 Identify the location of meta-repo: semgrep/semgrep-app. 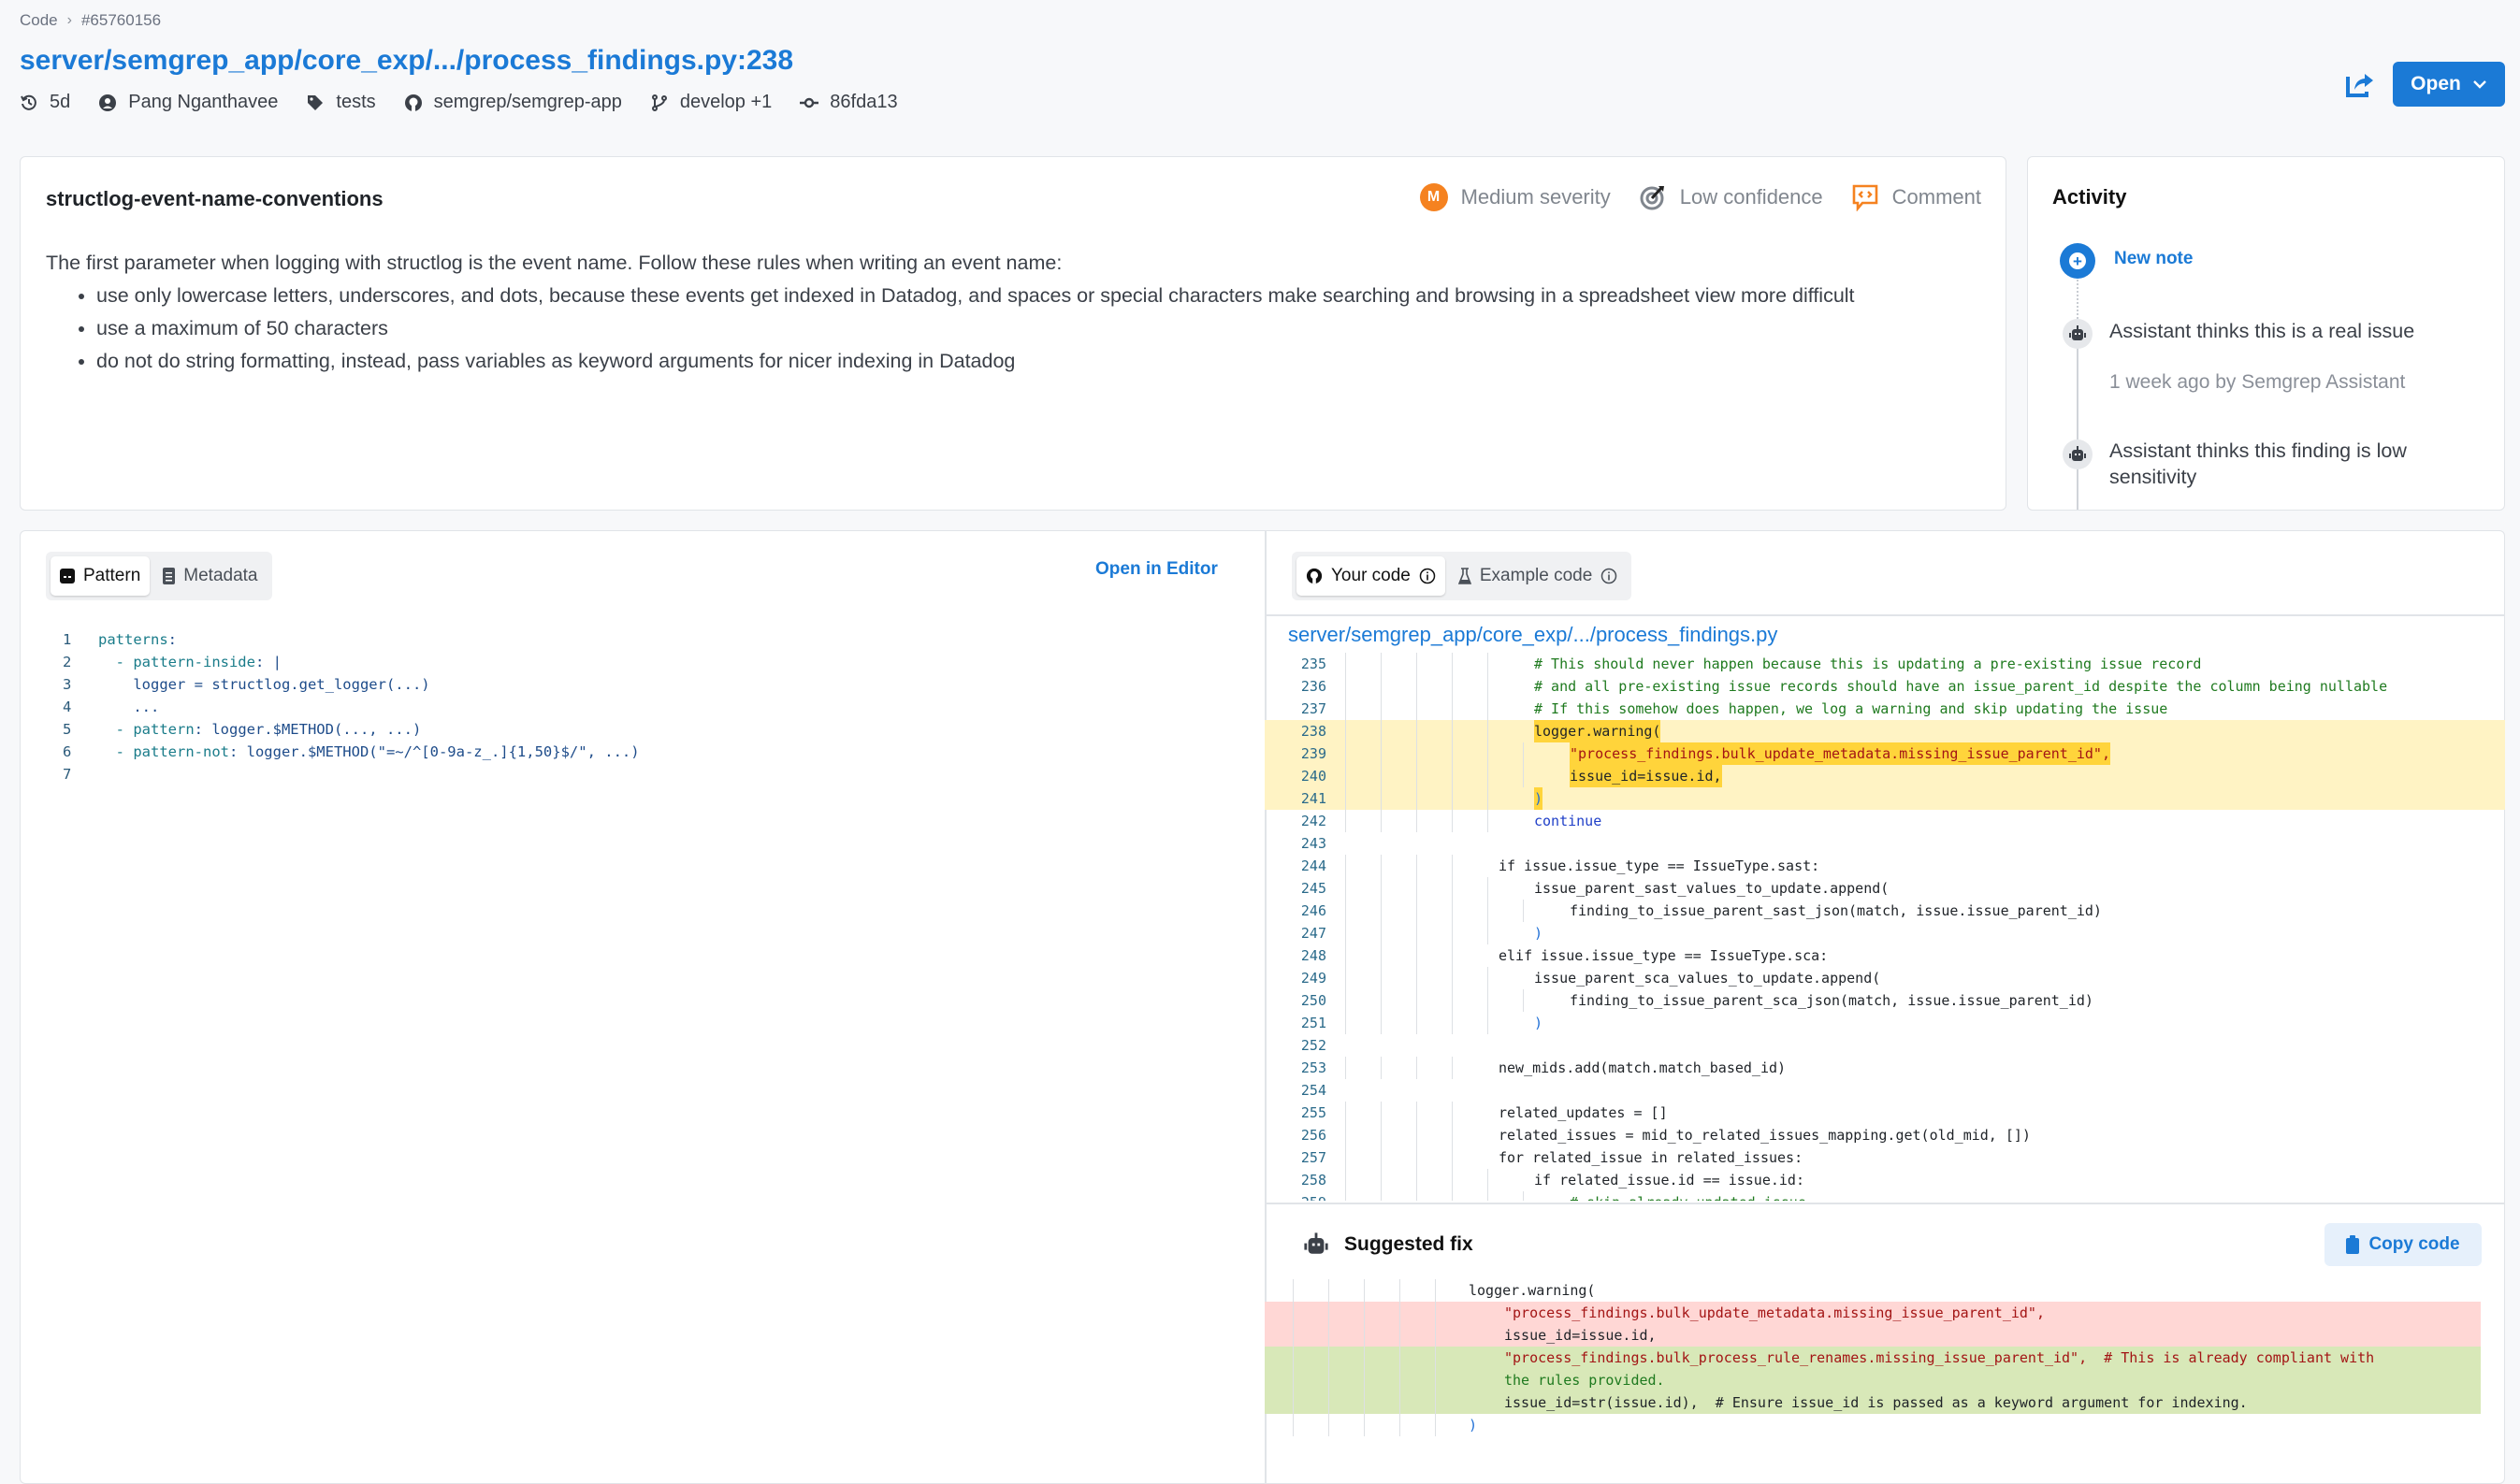
(513, 102).